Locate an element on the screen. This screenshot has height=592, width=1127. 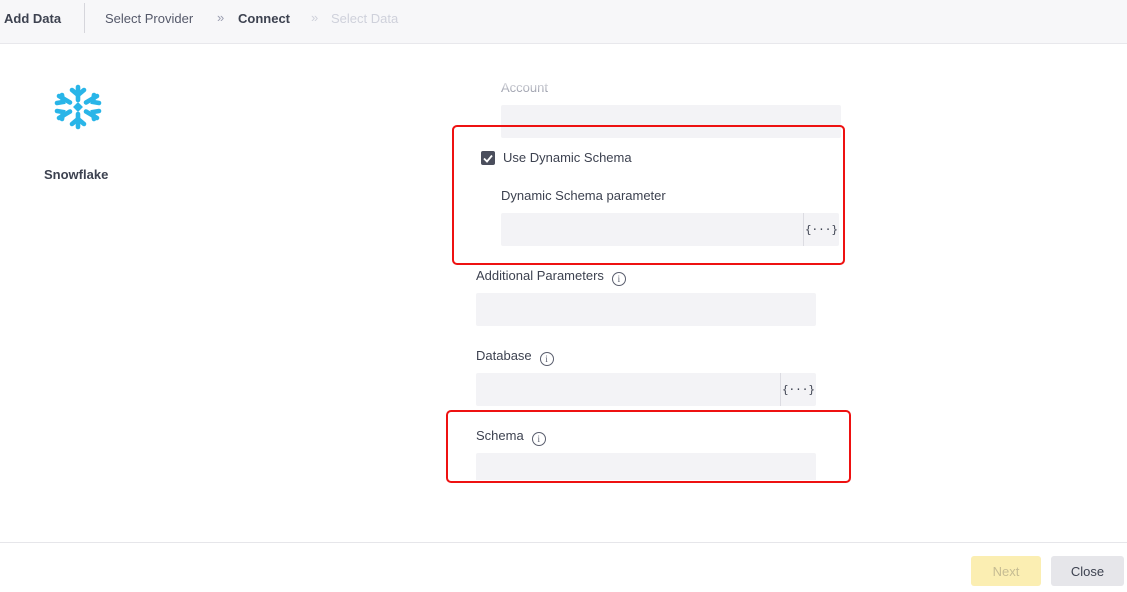
footer-divider is located at coordinates (563, 542).